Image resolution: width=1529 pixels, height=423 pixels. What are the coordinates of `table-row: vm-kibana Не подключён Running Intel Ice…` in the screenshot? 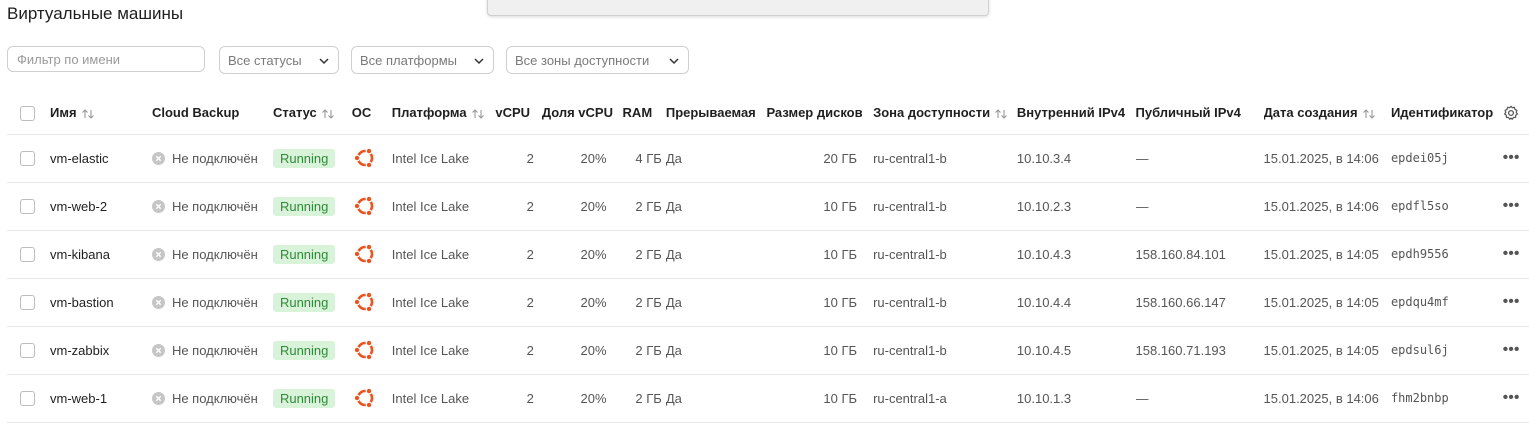 It's located at (768, 254).